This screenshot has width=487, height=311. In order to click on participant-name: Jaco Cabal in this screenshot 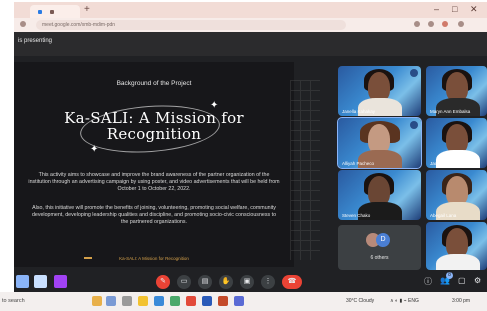, I will do `click(441, 163)`.